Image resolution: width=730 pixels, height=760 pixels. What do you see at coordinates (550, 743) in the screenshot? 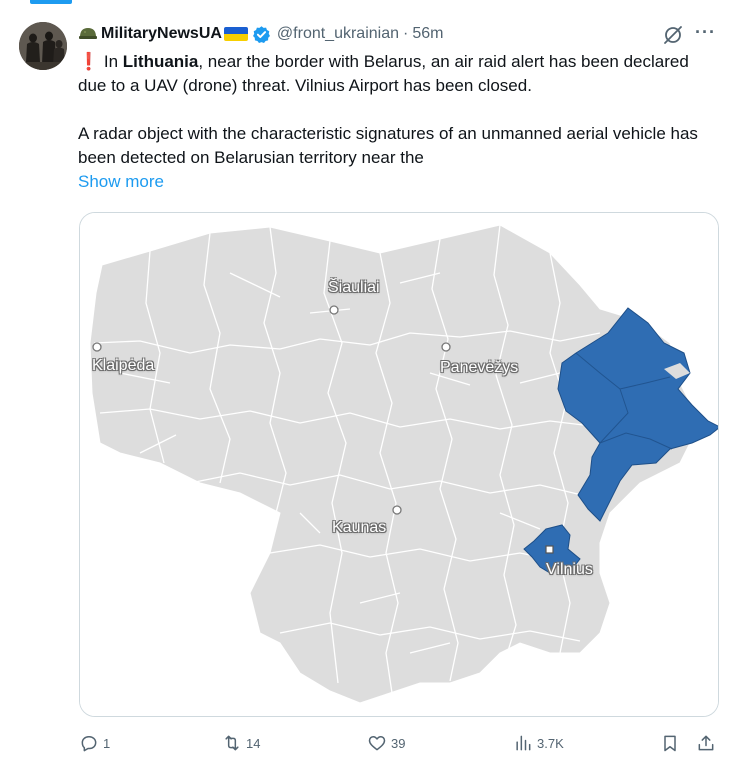
I see `views-count: 3.7K` at bounding box center [550, 743].